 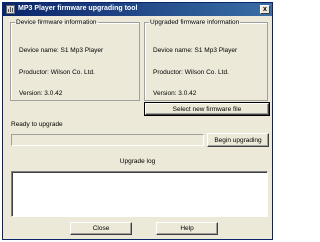 What do you see at coordinates (175, 93) in the screenshot?
I see `upgraded-version-label: Version: 3.0.42` at bounding box center [175, 93].